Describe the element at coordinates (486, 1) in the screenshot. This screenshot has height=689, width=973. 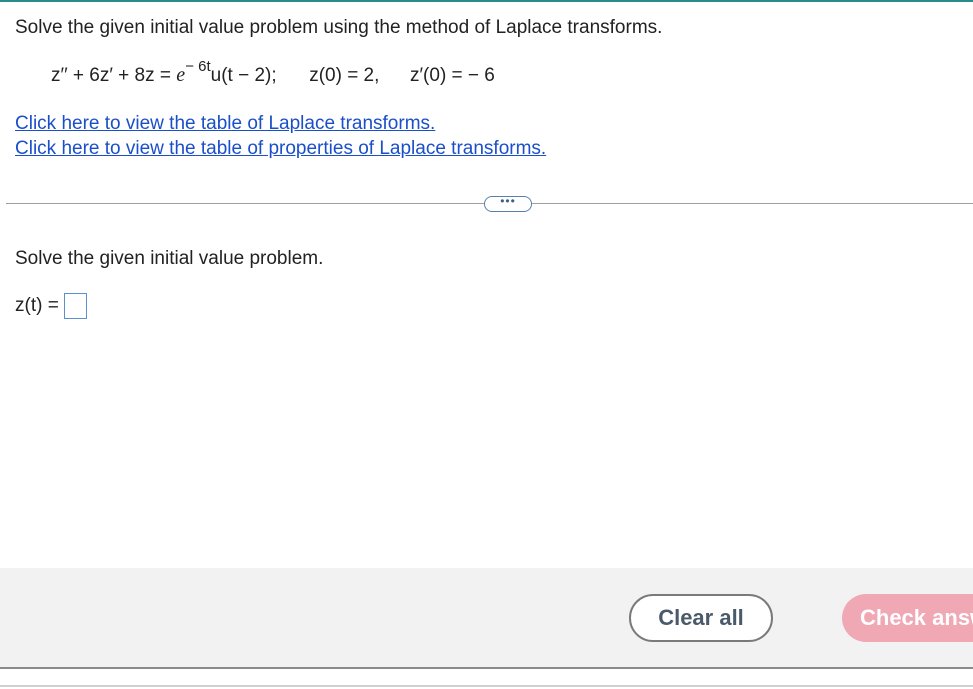
I see `top-accent-line` at that location.